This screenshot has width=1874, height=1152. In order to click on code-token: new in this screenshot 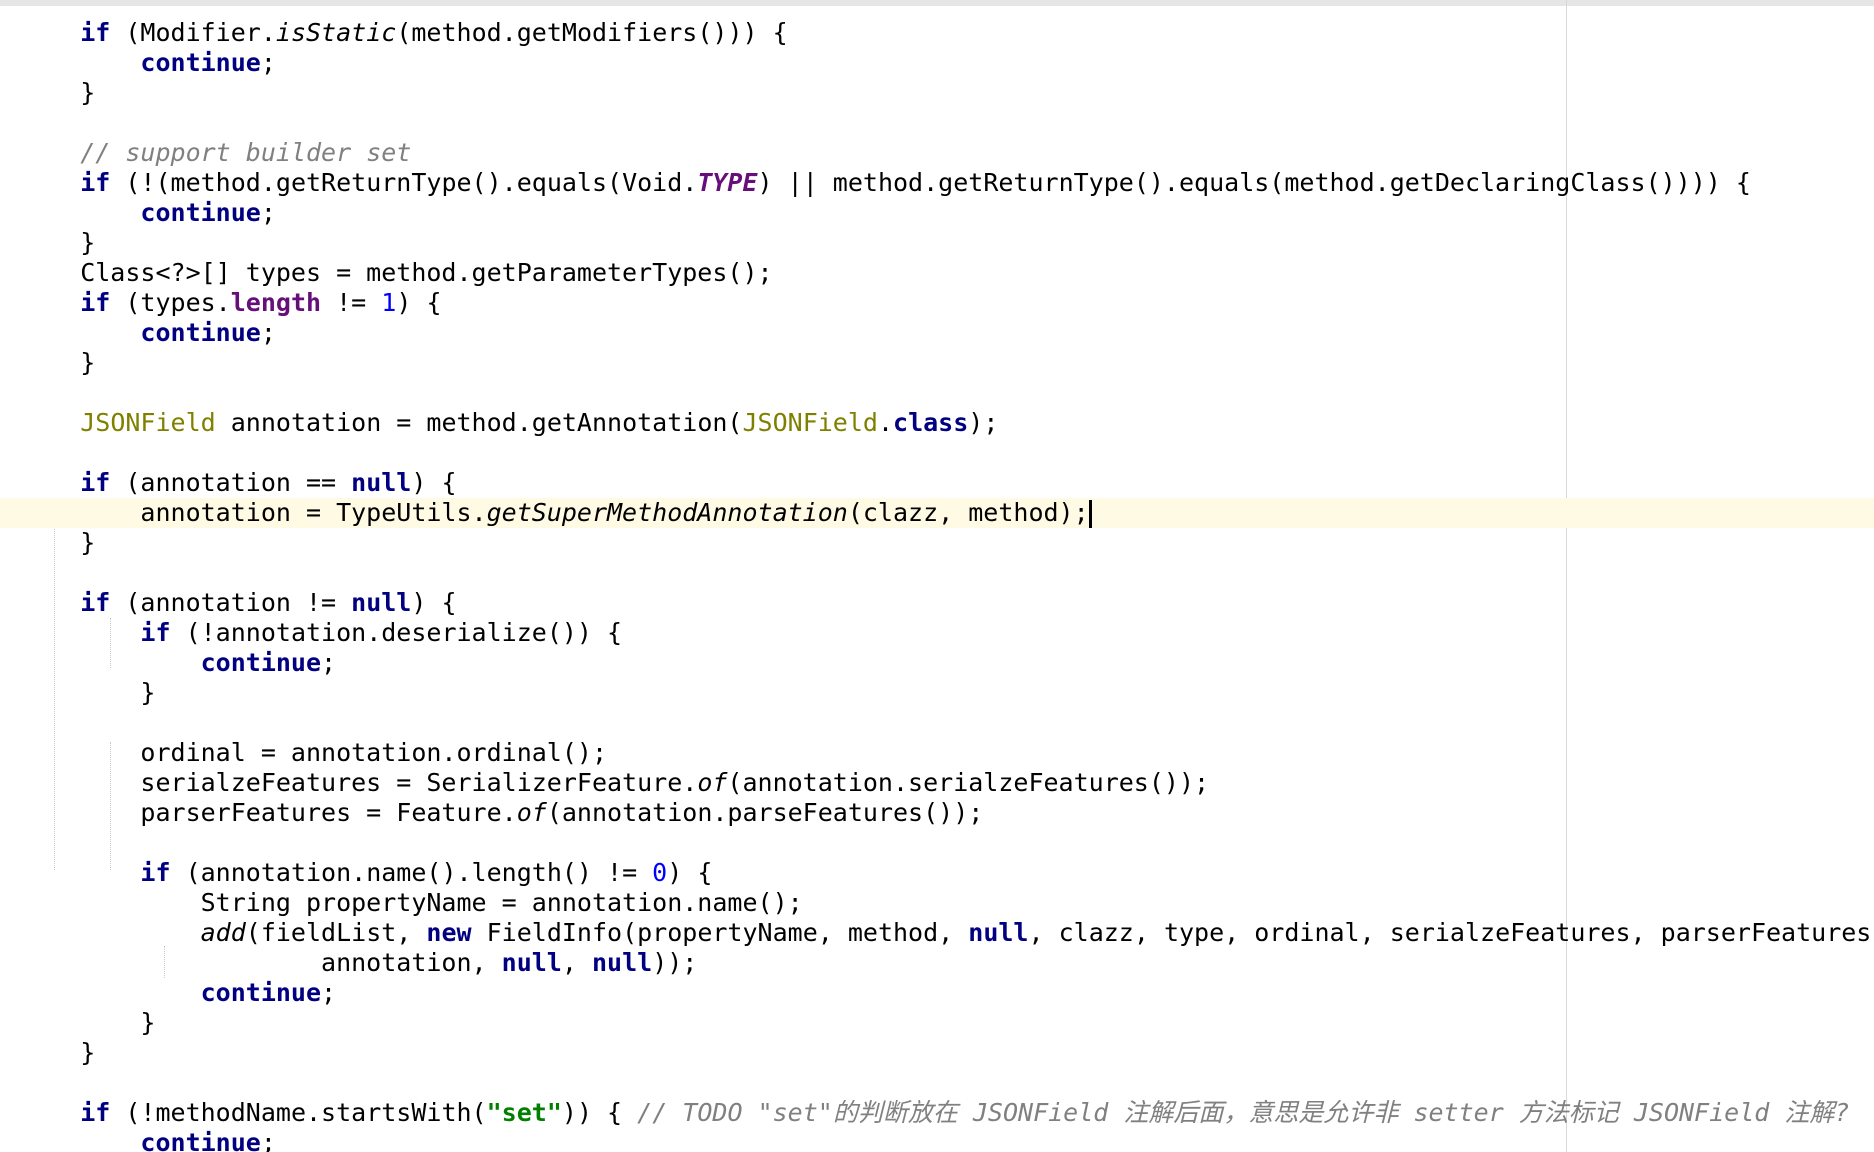, I will do `click(449, 932)`.